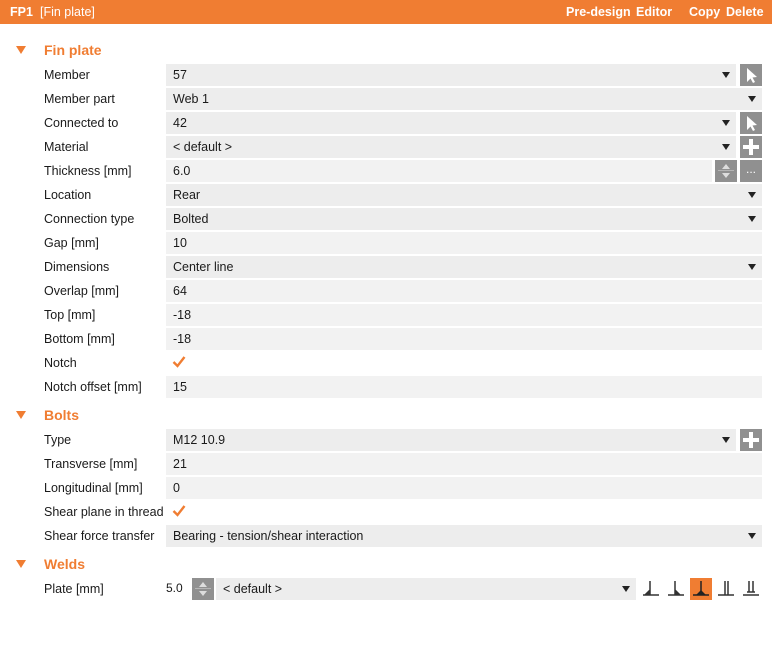 Image resolution: width=772 pixels, height=654 pixels. What do you see at coordinates (68, 195) in the screenshot?
I see `location-label: Location` at bounding box center [68, 195].